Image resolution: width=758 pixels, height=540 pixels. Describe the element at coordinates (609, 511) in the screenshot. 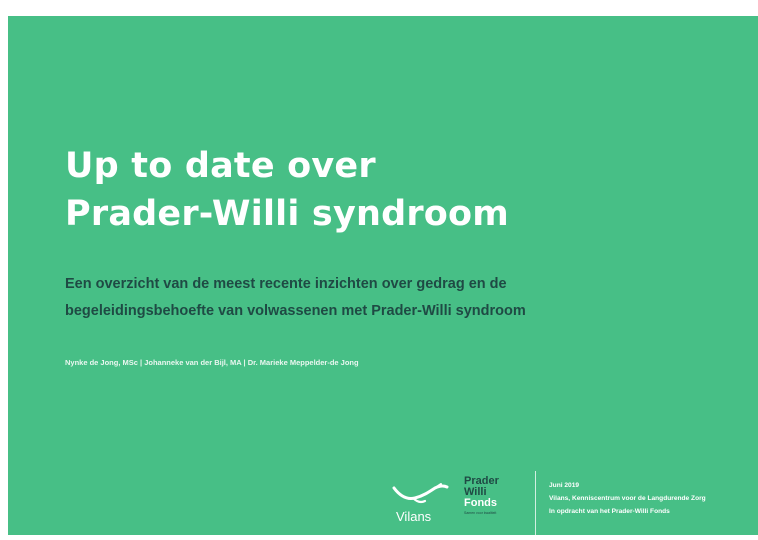

I see `commissioned-by: In opdracht van het Prader-Willi Fonds` at that location.